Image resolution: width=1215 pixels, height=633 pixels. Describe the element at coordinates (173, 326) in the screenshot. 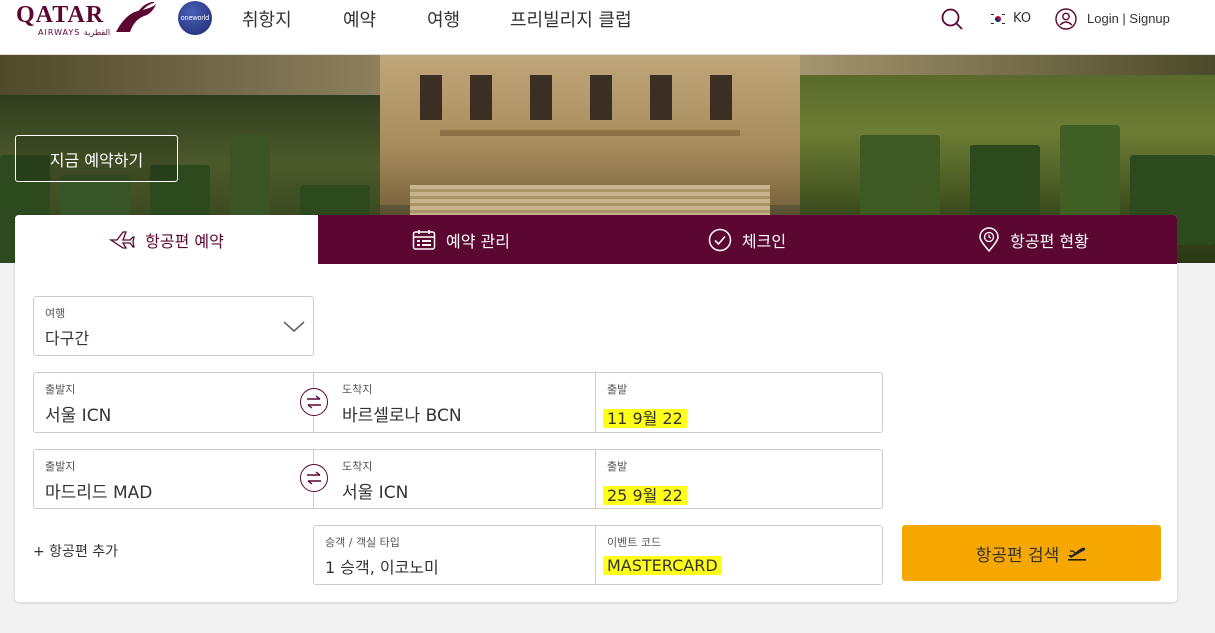

I see `trip-type-select: 여행 다구간` at that location.